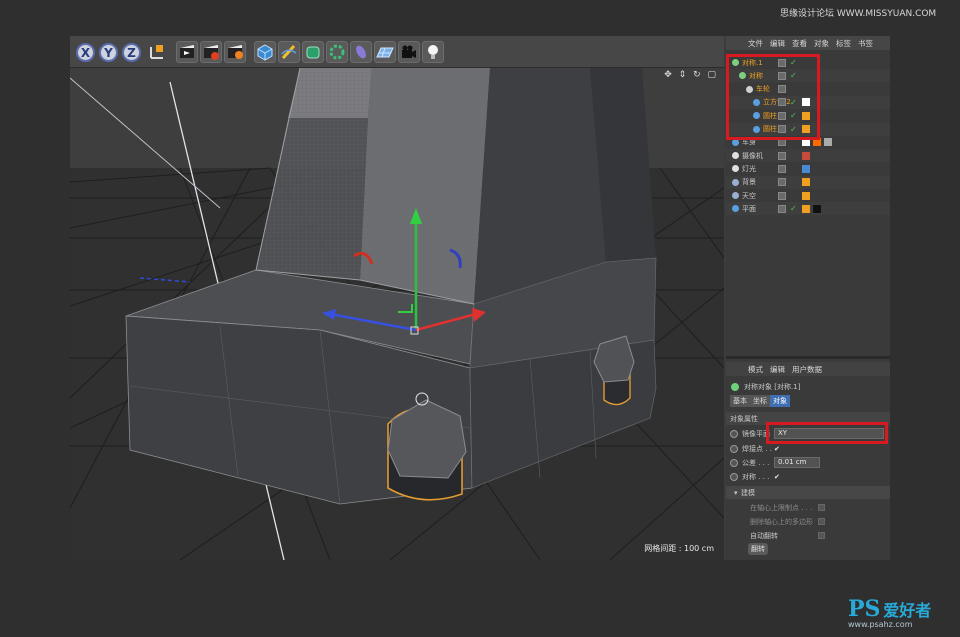  Describe the element at coordinates (361, 52) in the screenshot. I see `deformer-icon` at that location.